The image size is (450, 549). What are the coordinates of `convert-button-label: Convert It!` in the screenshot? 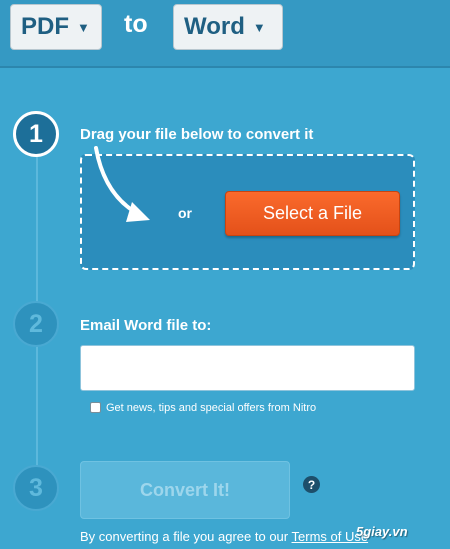 It's located at (185, 489).